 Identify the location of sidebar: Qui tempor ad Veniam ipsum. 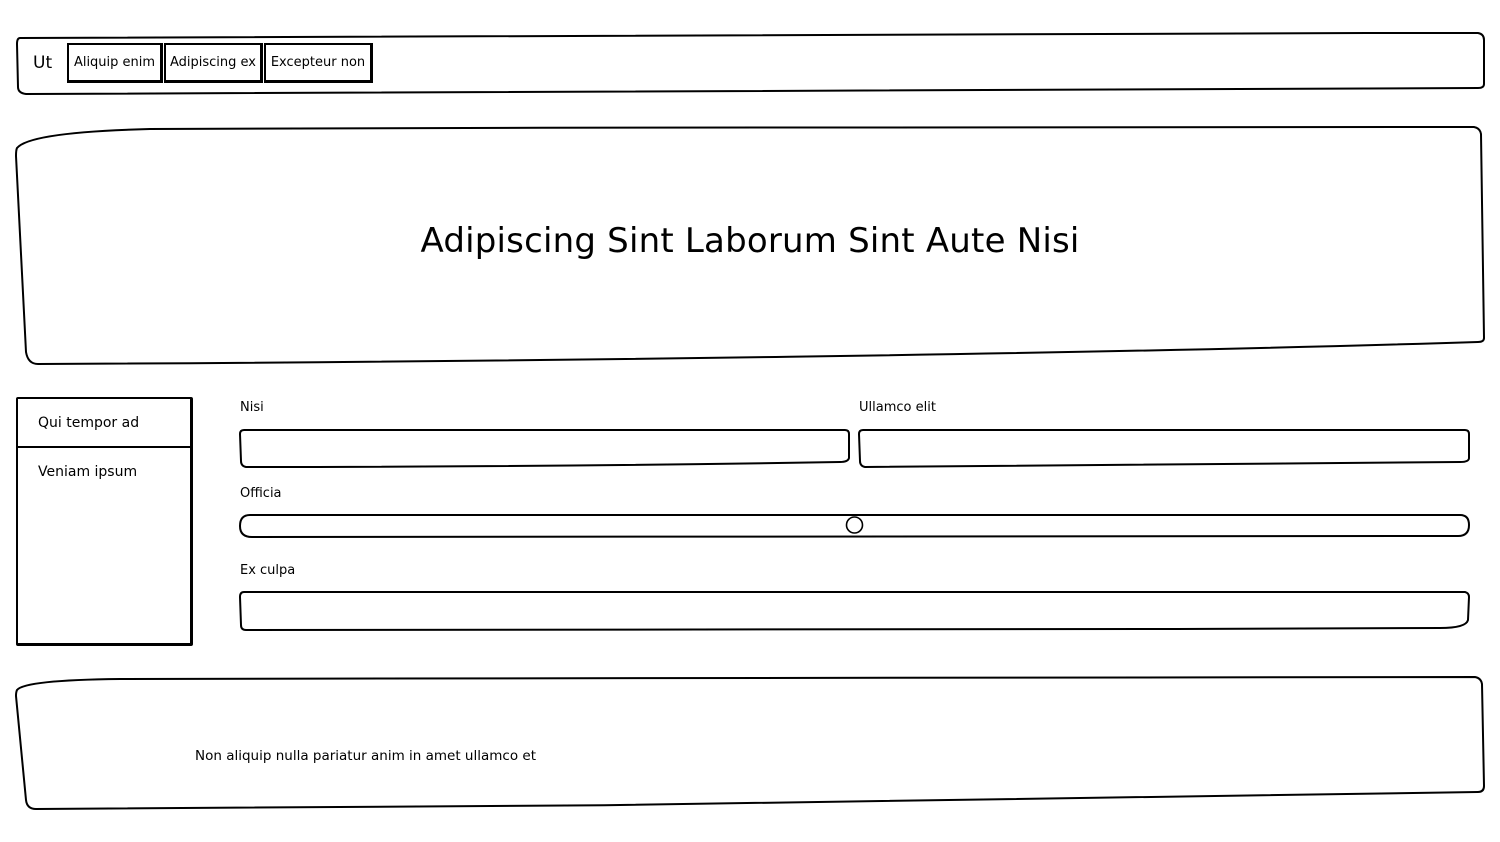
(104, 521).